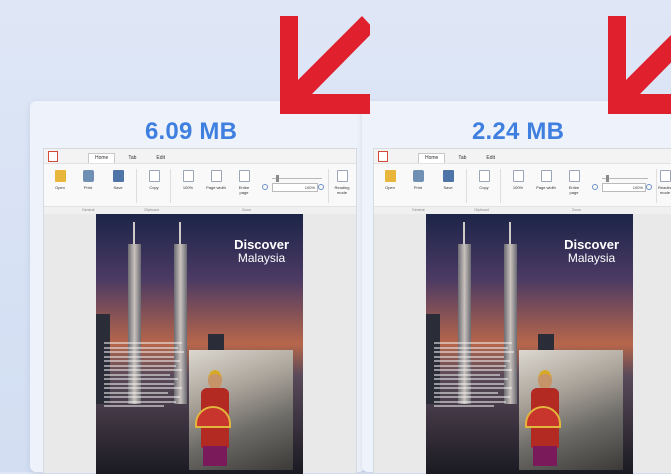  What do you see at coordinates (518, 131) in the screenshot?
I see `file-size-compressed: 2.24 MB` at bounding box center [518, 131].